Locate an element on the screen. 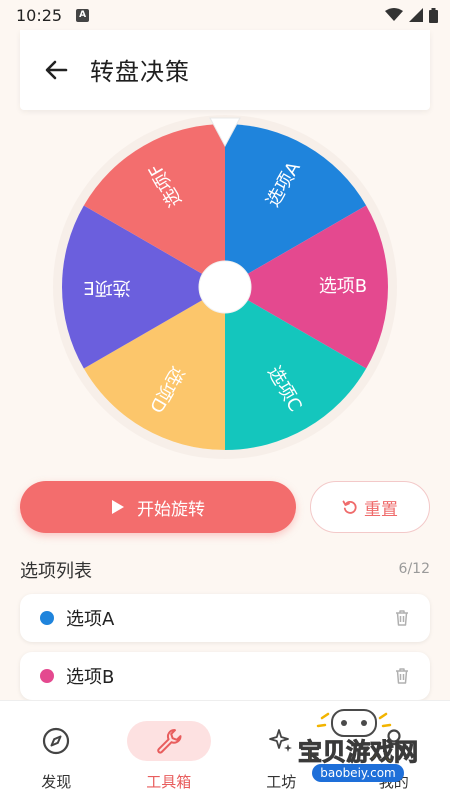 Image resolution: width=450 pixels, height=800 pixels. option-item: 选项B is located at coordinates (225, 676).